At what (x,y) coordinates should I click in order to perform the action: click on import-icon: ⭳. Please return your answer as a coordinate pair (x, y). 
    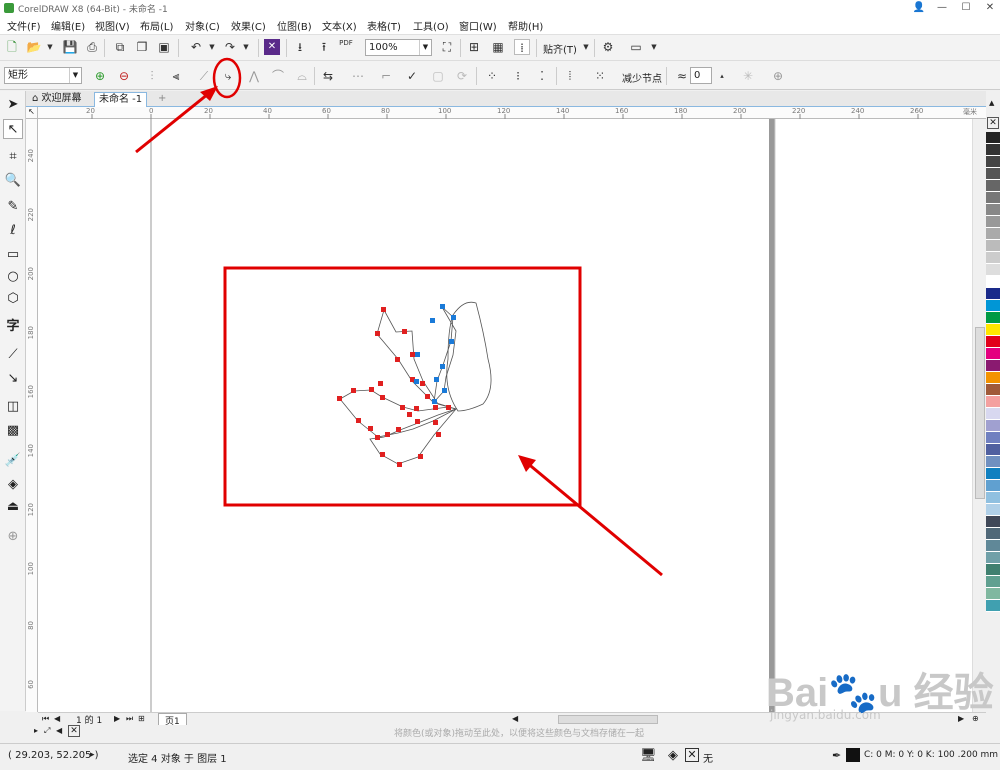
    Looking at the image, I should click on (300, 47).